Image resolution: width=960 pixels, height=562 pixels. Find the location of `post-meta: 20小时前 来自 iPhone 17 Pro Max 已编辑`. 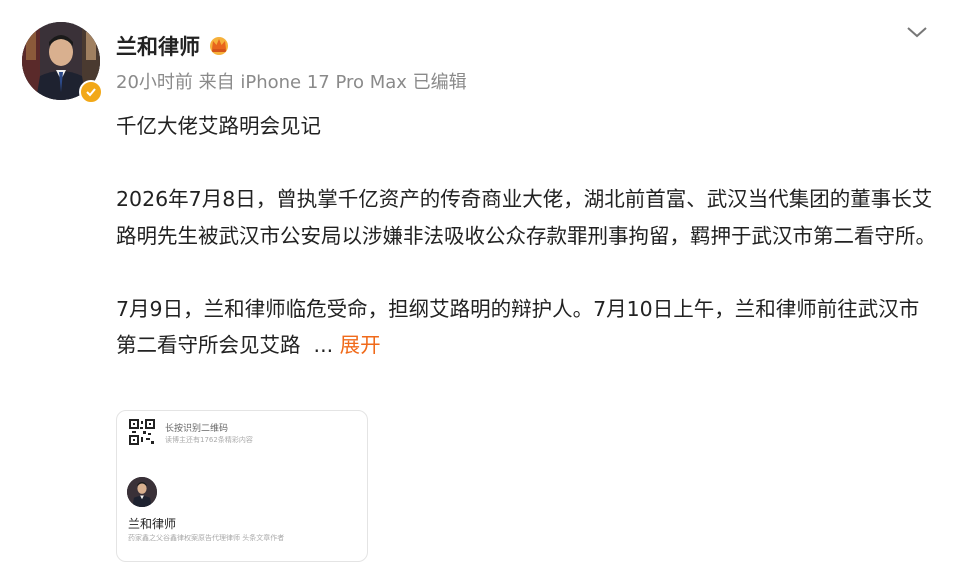

post-meta: 20小时前 来自 iPhone 17 Pro Max 已编辑 is located at coordinates (291, 82).